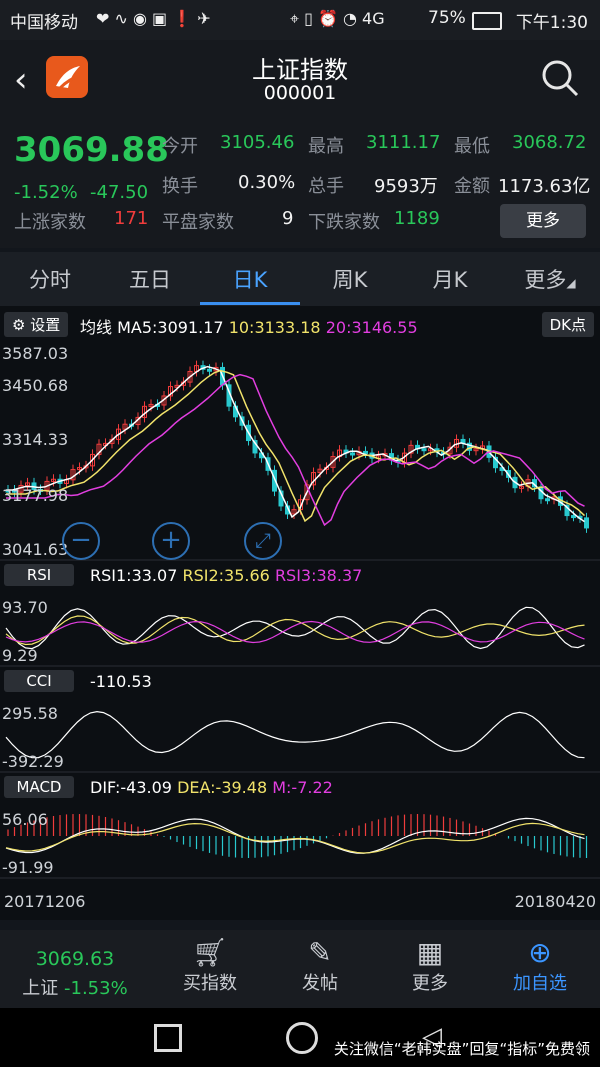 This screenshot has height=1067, width=600. I want to click on price-tick-4: 3177.98, so click(35, 495).